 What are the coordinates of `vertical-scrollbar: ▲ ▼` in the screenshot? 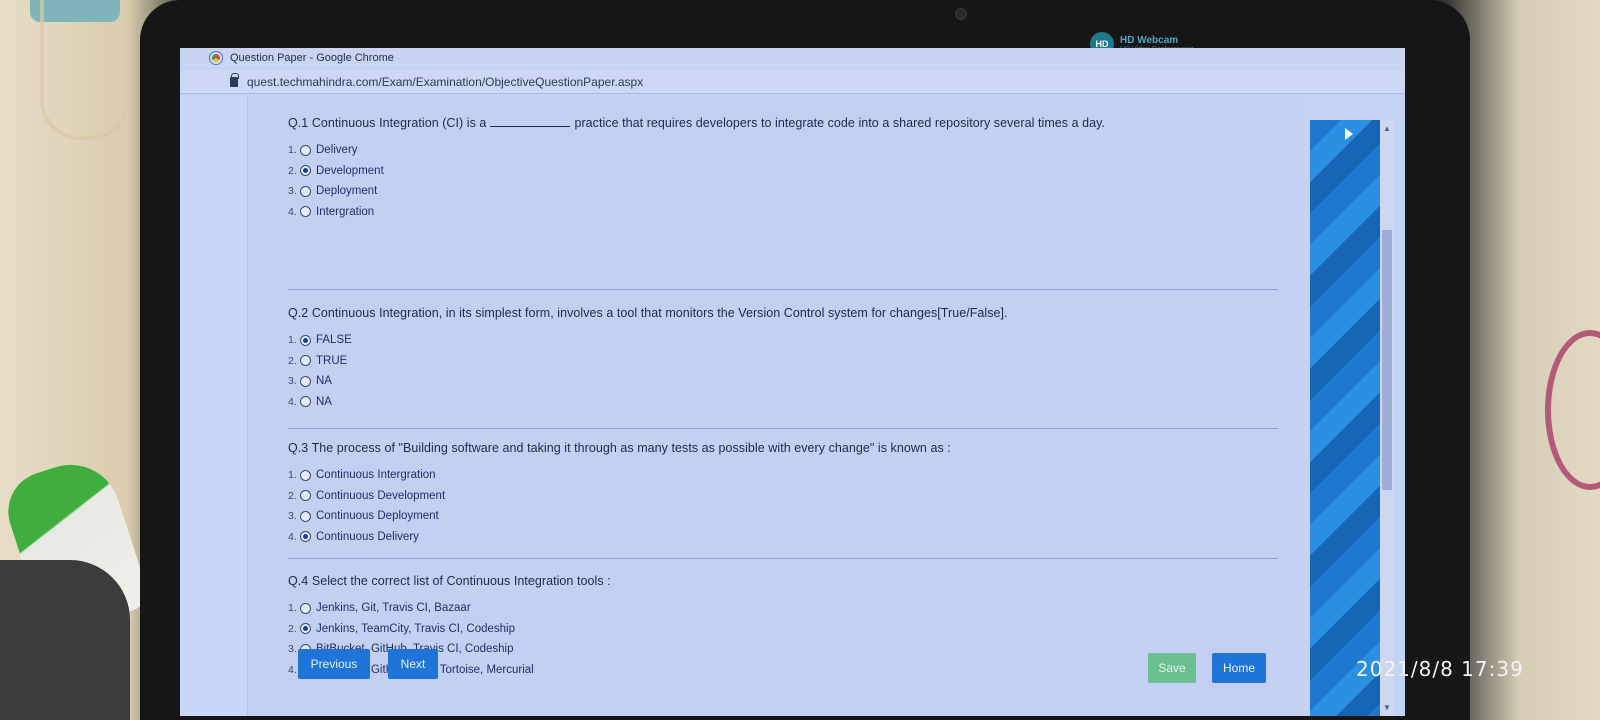 It's located at (1387, 418).